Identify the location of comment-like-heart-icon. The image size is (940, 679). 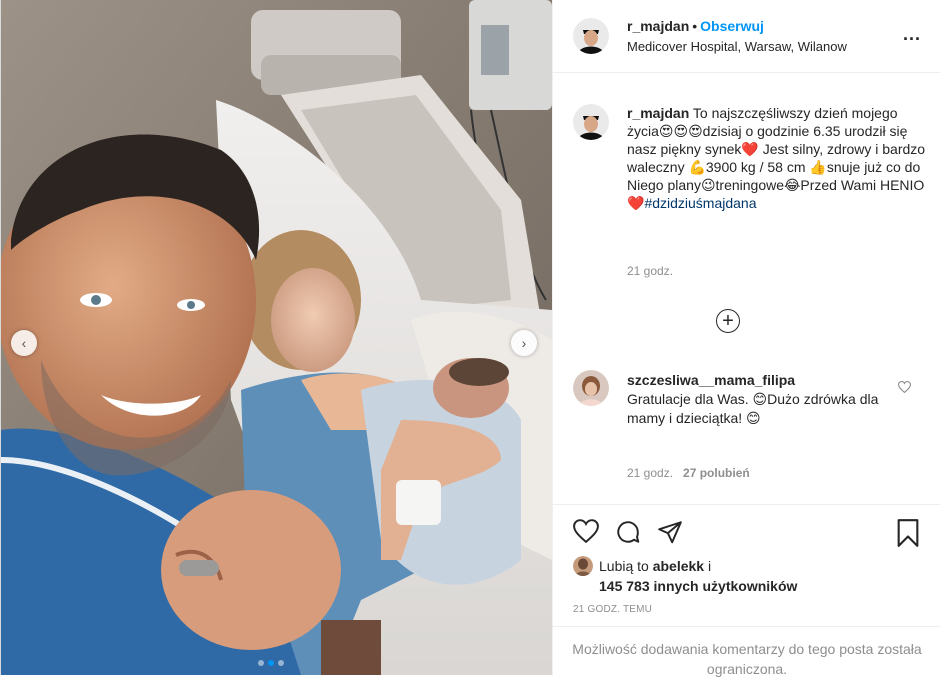
(904, 389).